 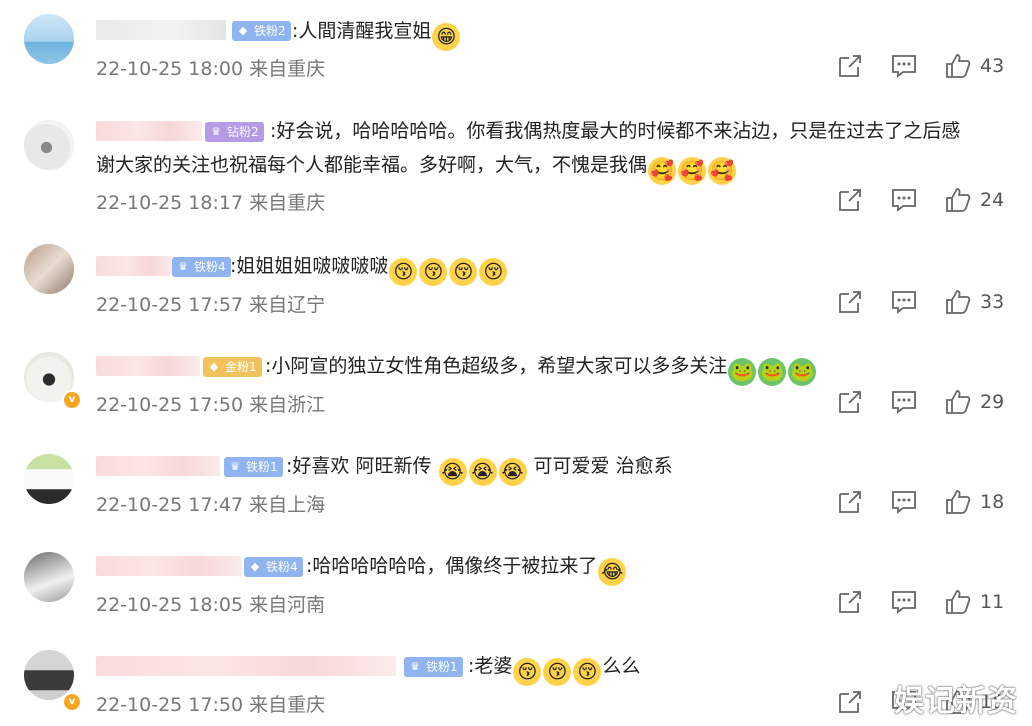 What do you see at coordinates (270, 31) in the screenshot?
I see `badge-label: 铁粉2` at bounding box center [270, 31].